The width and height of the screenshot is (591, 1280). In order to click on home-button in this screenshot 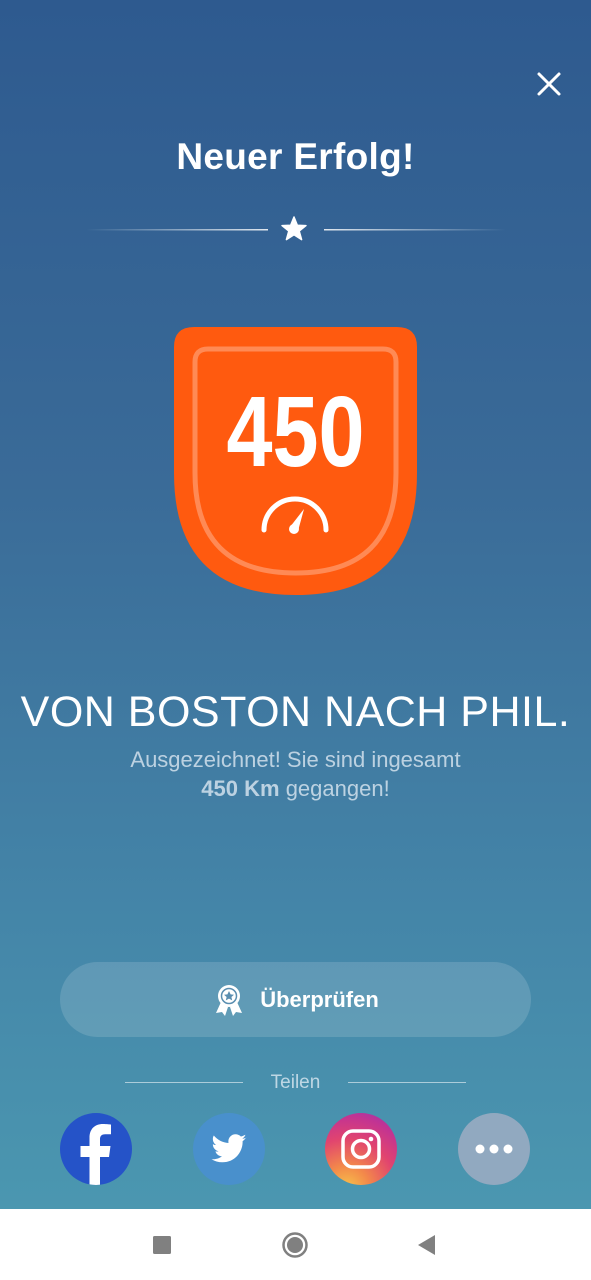, I will do `click(295, 1245)`.